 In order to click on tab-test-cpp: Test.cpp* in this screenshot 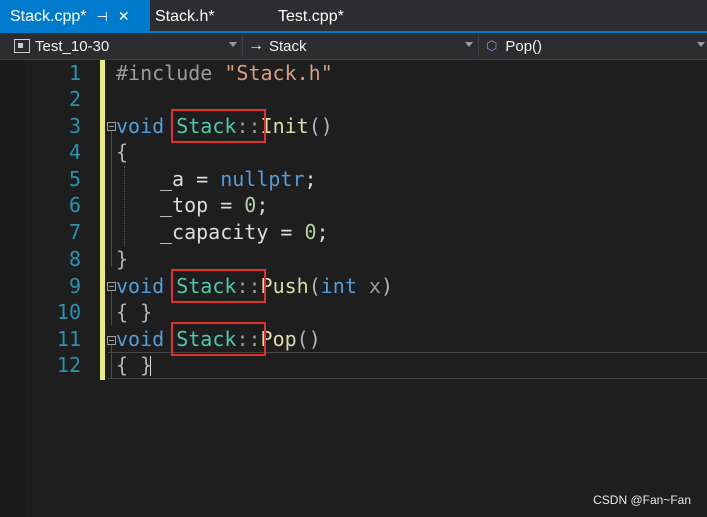, I will do `click(333, 16)`.